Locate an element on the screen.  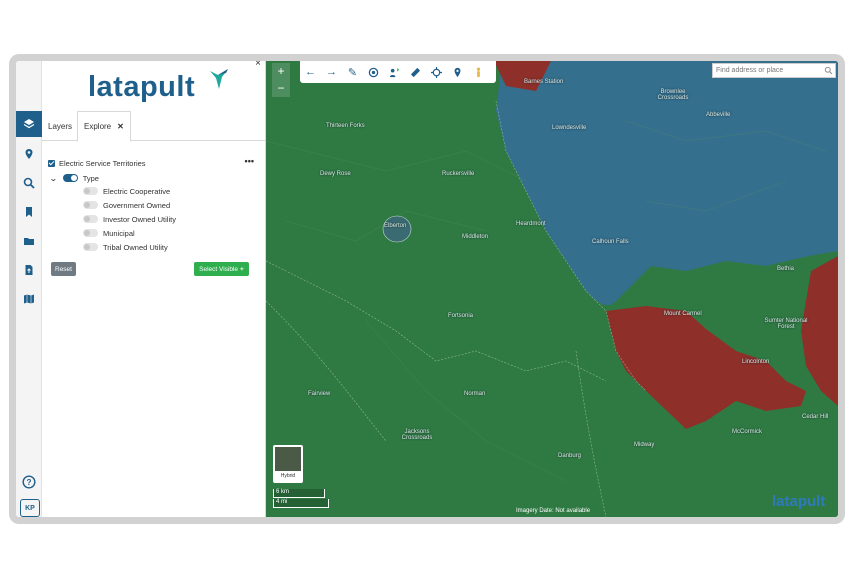
option-tribal-owned-utility: Tribal Owned Utility is located at coordinates (125, 247).